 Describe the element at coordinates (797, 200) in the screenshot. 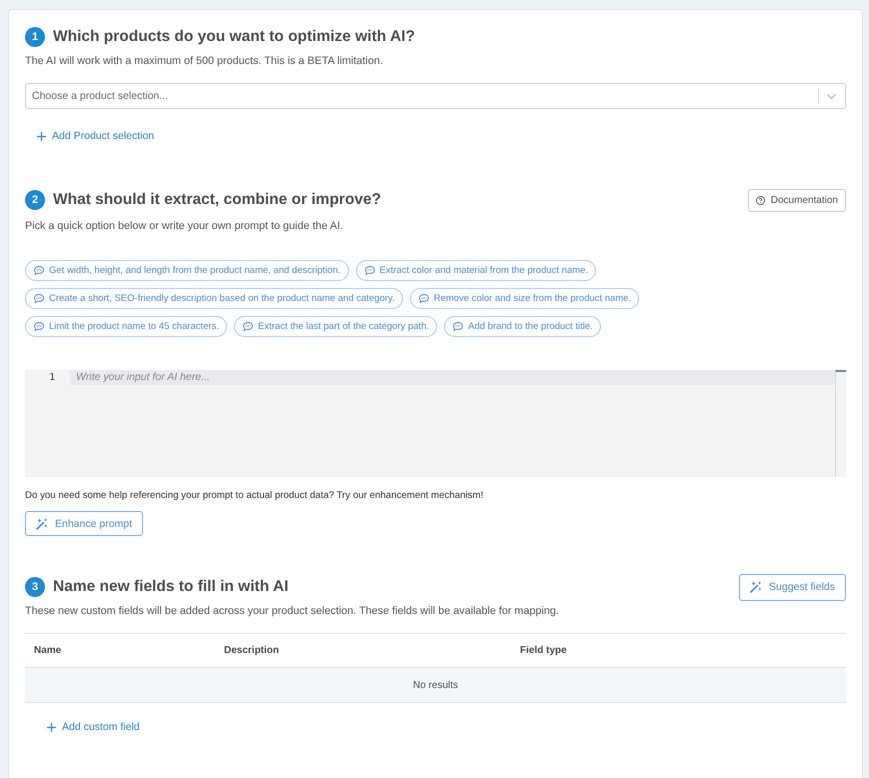

I see `documentation-button: Documentation` at that location.